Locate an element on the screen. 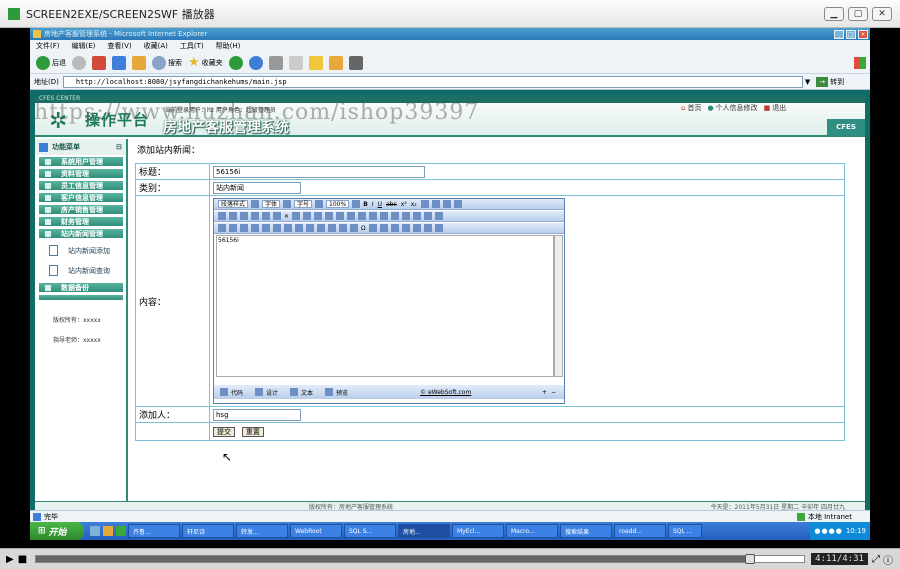  style-icon is located at coordinates (417, 216).